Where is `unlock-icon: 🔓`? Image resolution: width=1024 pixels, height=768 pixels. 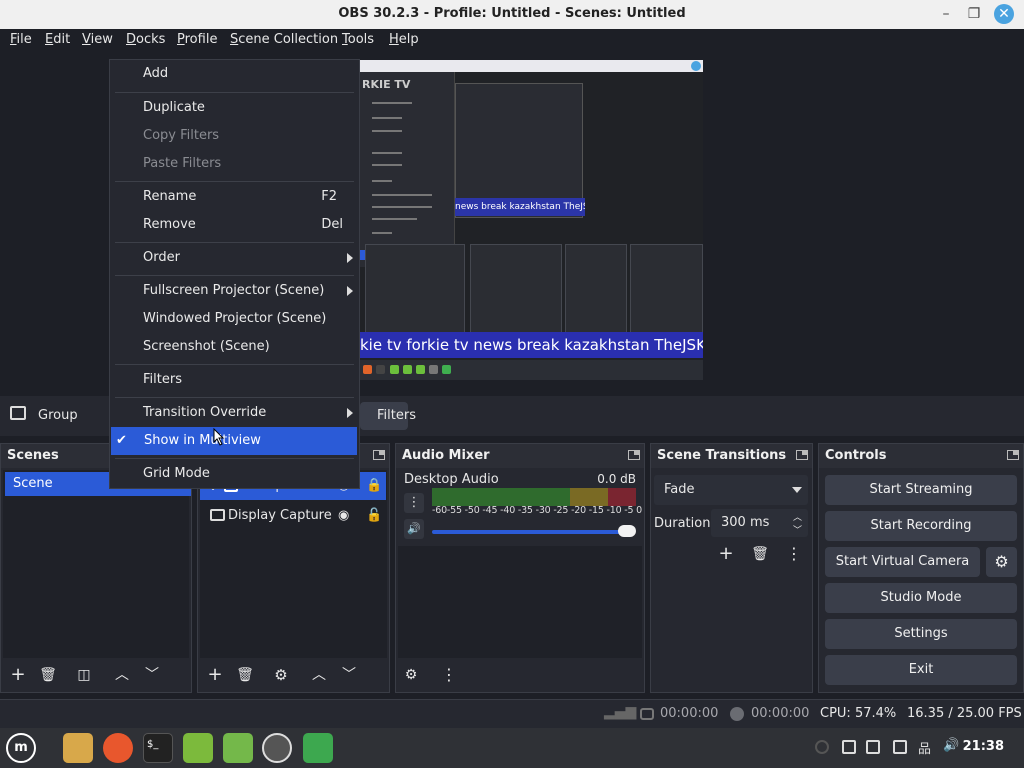
unlock-icon: 🔓 is located at coordinates (374, 516).